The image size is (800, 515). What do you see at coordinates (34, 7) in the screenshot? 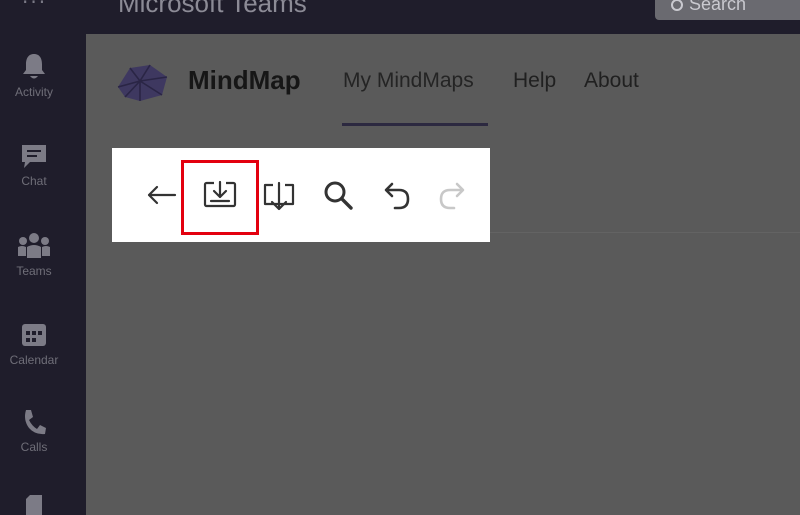
I see `app-launcher-icon: ···` at bounding box center [34, 7].